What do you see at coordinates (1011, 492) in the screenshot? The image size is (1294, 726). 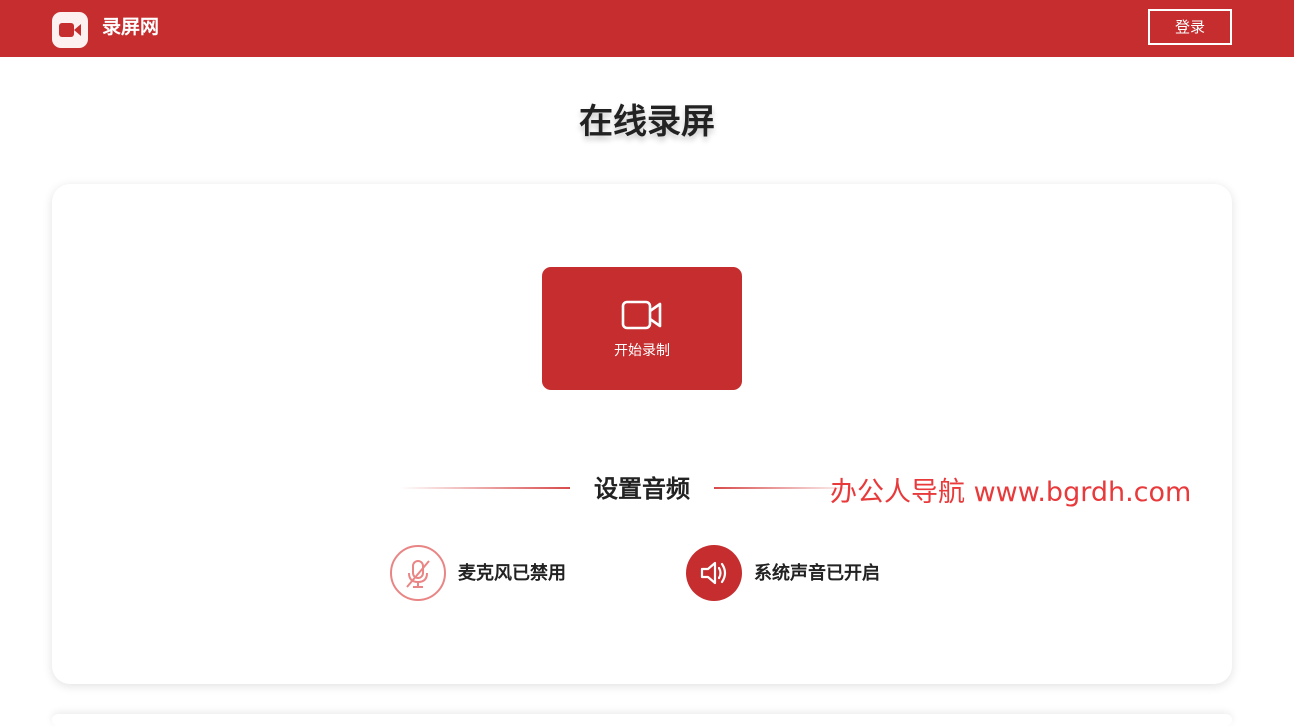 I see `watermark-text: 办公人导航 www.bgrdh.com` at bounding box center [1011, 492].